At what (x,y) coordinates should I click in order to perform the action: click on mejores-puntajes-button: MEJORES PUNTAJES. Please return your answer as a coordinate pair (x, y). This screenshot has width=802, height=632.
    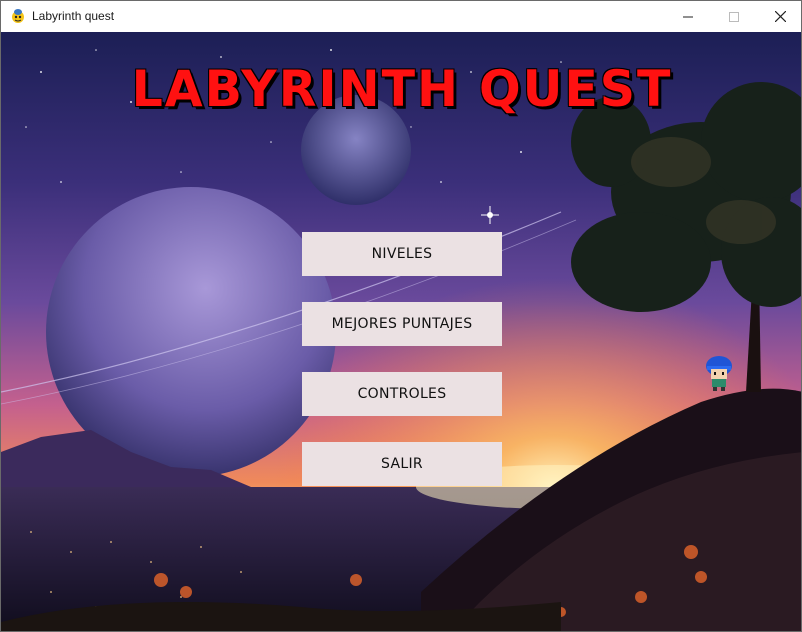
    Looking at the image, I should click on (402, 324).